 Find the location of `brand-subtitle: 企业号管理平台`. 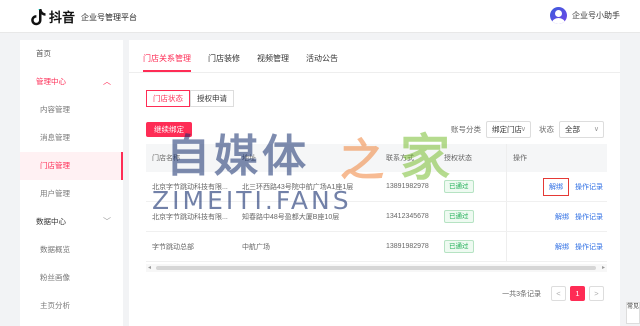

brand-subtitle: 企业号管理平台 is located at coordinates (109, 17).